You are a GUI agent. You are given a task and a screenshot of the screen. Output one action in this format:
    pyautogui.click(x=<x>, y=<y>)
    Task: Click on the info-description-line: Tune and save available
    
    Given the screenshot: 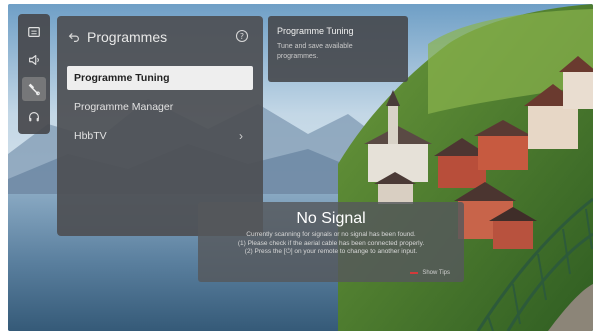 What is the action you would take?
    pyautogui.click(x=315, y=46)
    